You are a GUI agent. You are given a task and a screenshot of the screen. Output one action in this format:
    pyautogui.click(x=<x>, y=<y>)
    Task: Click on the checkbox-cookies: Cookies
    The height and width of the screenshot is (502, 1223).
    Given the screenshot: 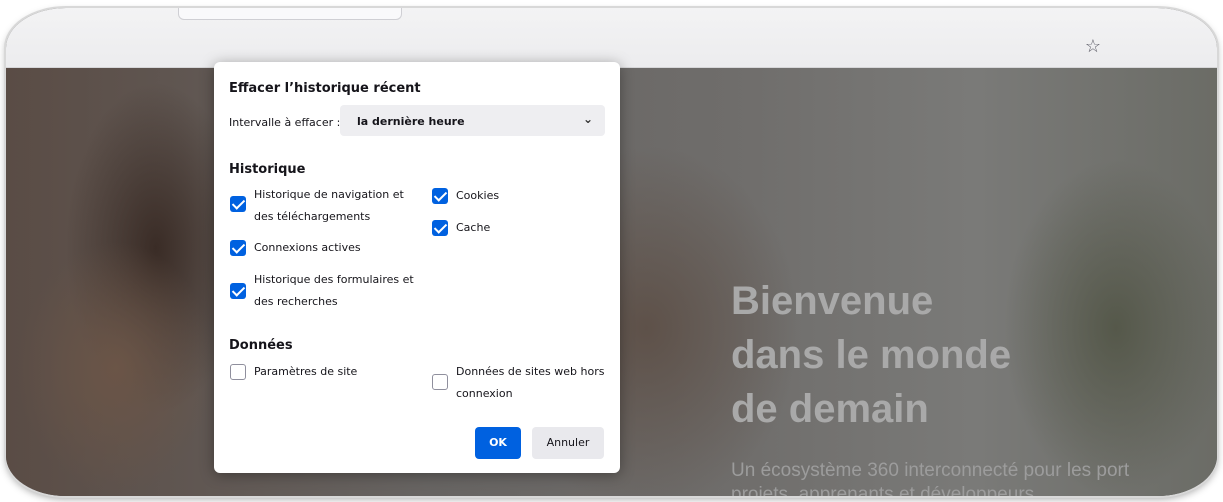 What is the action you would take?
    pyautogui.click(x=465, y=196)
    